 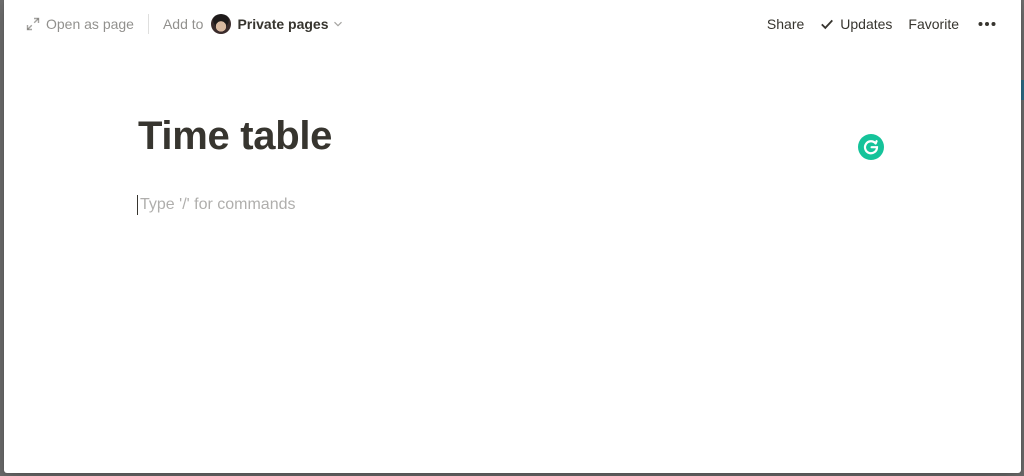 I want to click on favorite-label: Favorite, so click(x=933, y=24).